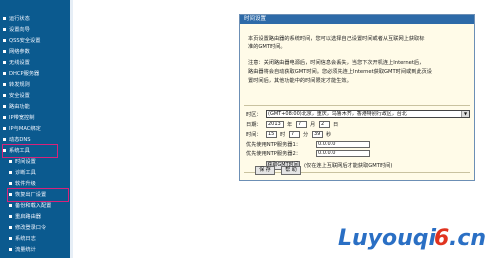 This screenshot has height=258, width=500. I want to click on sidebar-divider, so click(71, 129).